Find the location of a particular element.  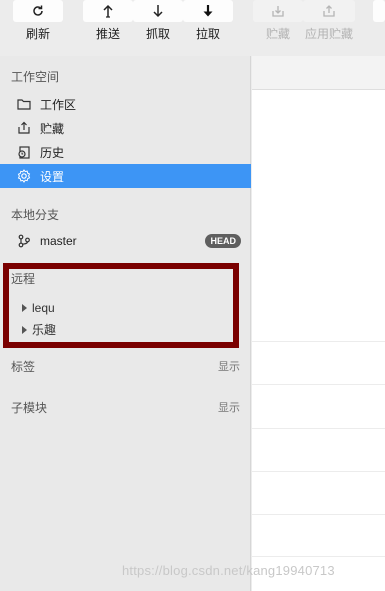

refresh-label: 刷新 is located at coordinates (37, 34).